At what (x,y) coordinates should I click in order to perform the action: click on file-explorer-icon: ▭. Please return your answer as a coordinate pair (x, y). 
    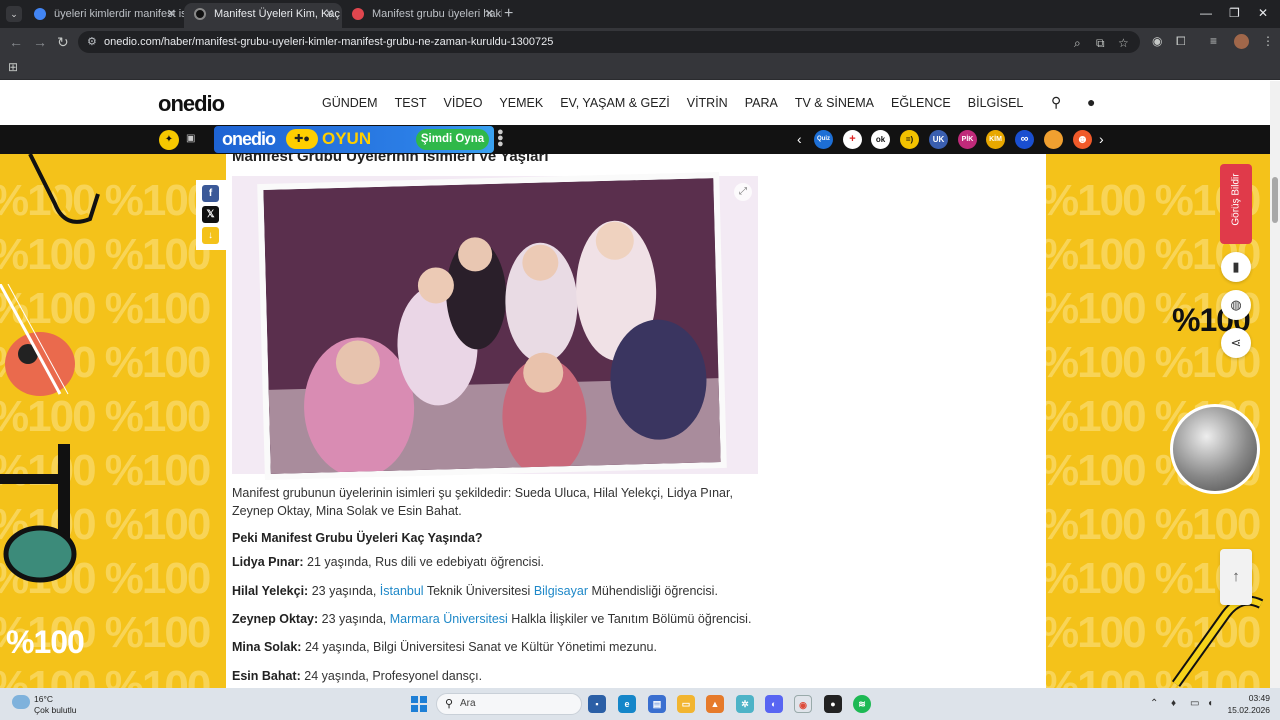
    Looking at the image, I should click on (686, 704).